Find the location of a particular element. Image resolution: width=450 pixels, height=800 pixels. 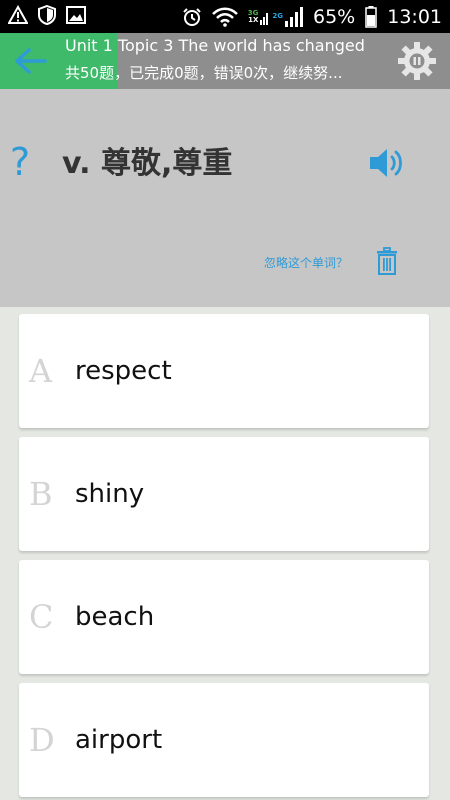

network-1x-label: 1X is located at coordinates (253, 19).